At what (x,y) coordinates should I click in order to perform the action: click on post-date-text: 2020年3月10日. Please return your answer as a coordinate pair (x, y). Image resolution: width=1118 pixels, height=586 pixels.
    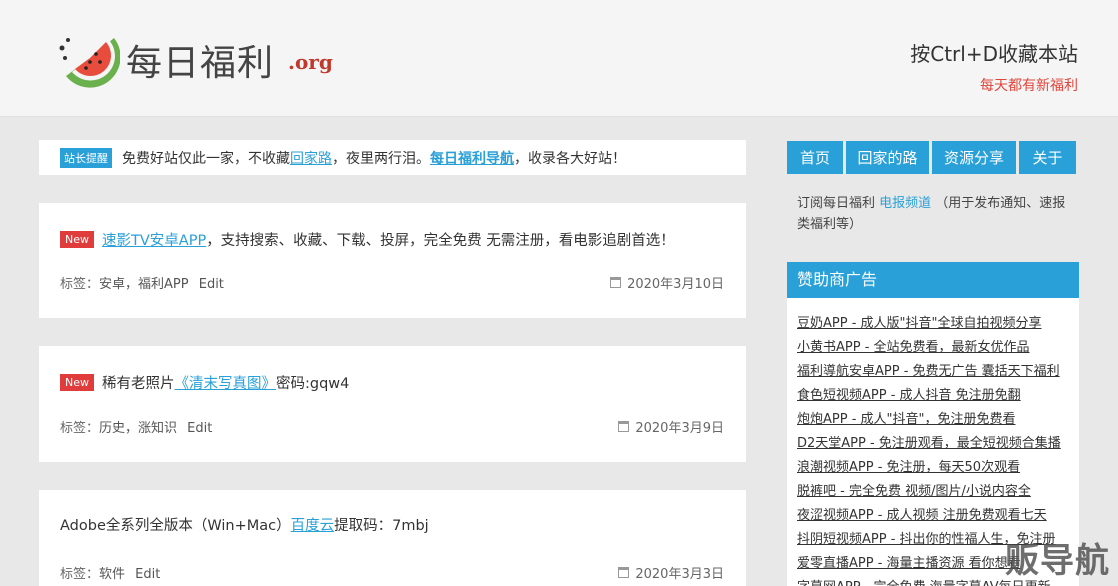
    Looking at the image, I should click on (675, 284).